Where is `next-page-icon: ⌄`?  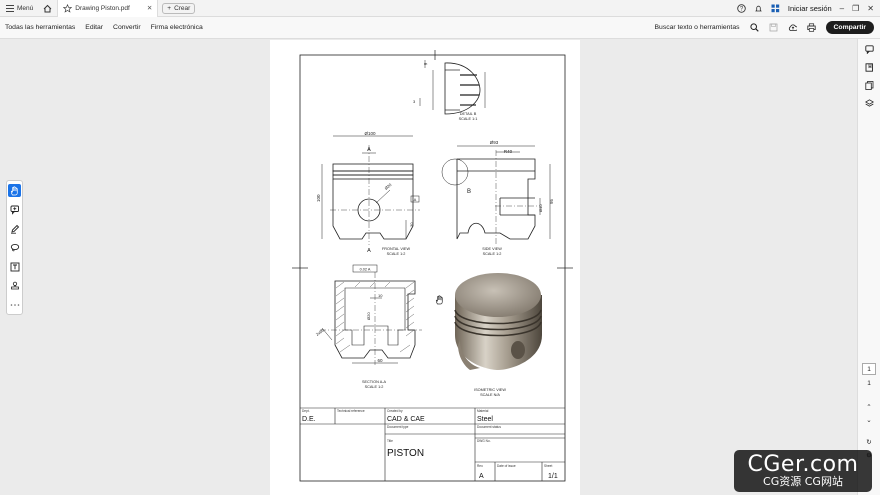
next-page-icon: ⌄ is located at coordinates (868, 420).